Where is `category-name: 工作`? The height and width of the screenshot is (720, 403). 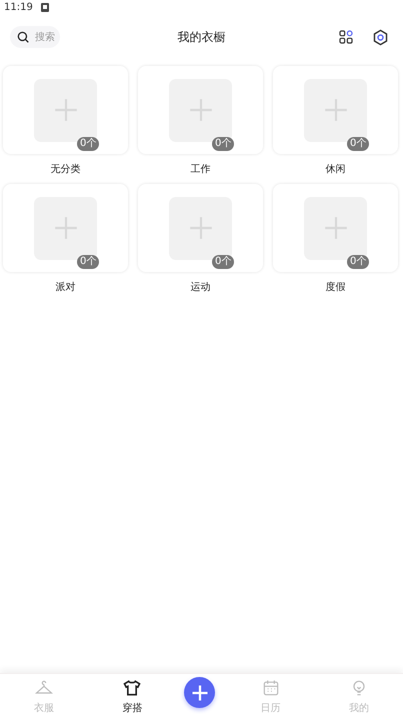
category-name: 工作 is located at coordinates (200, 170).